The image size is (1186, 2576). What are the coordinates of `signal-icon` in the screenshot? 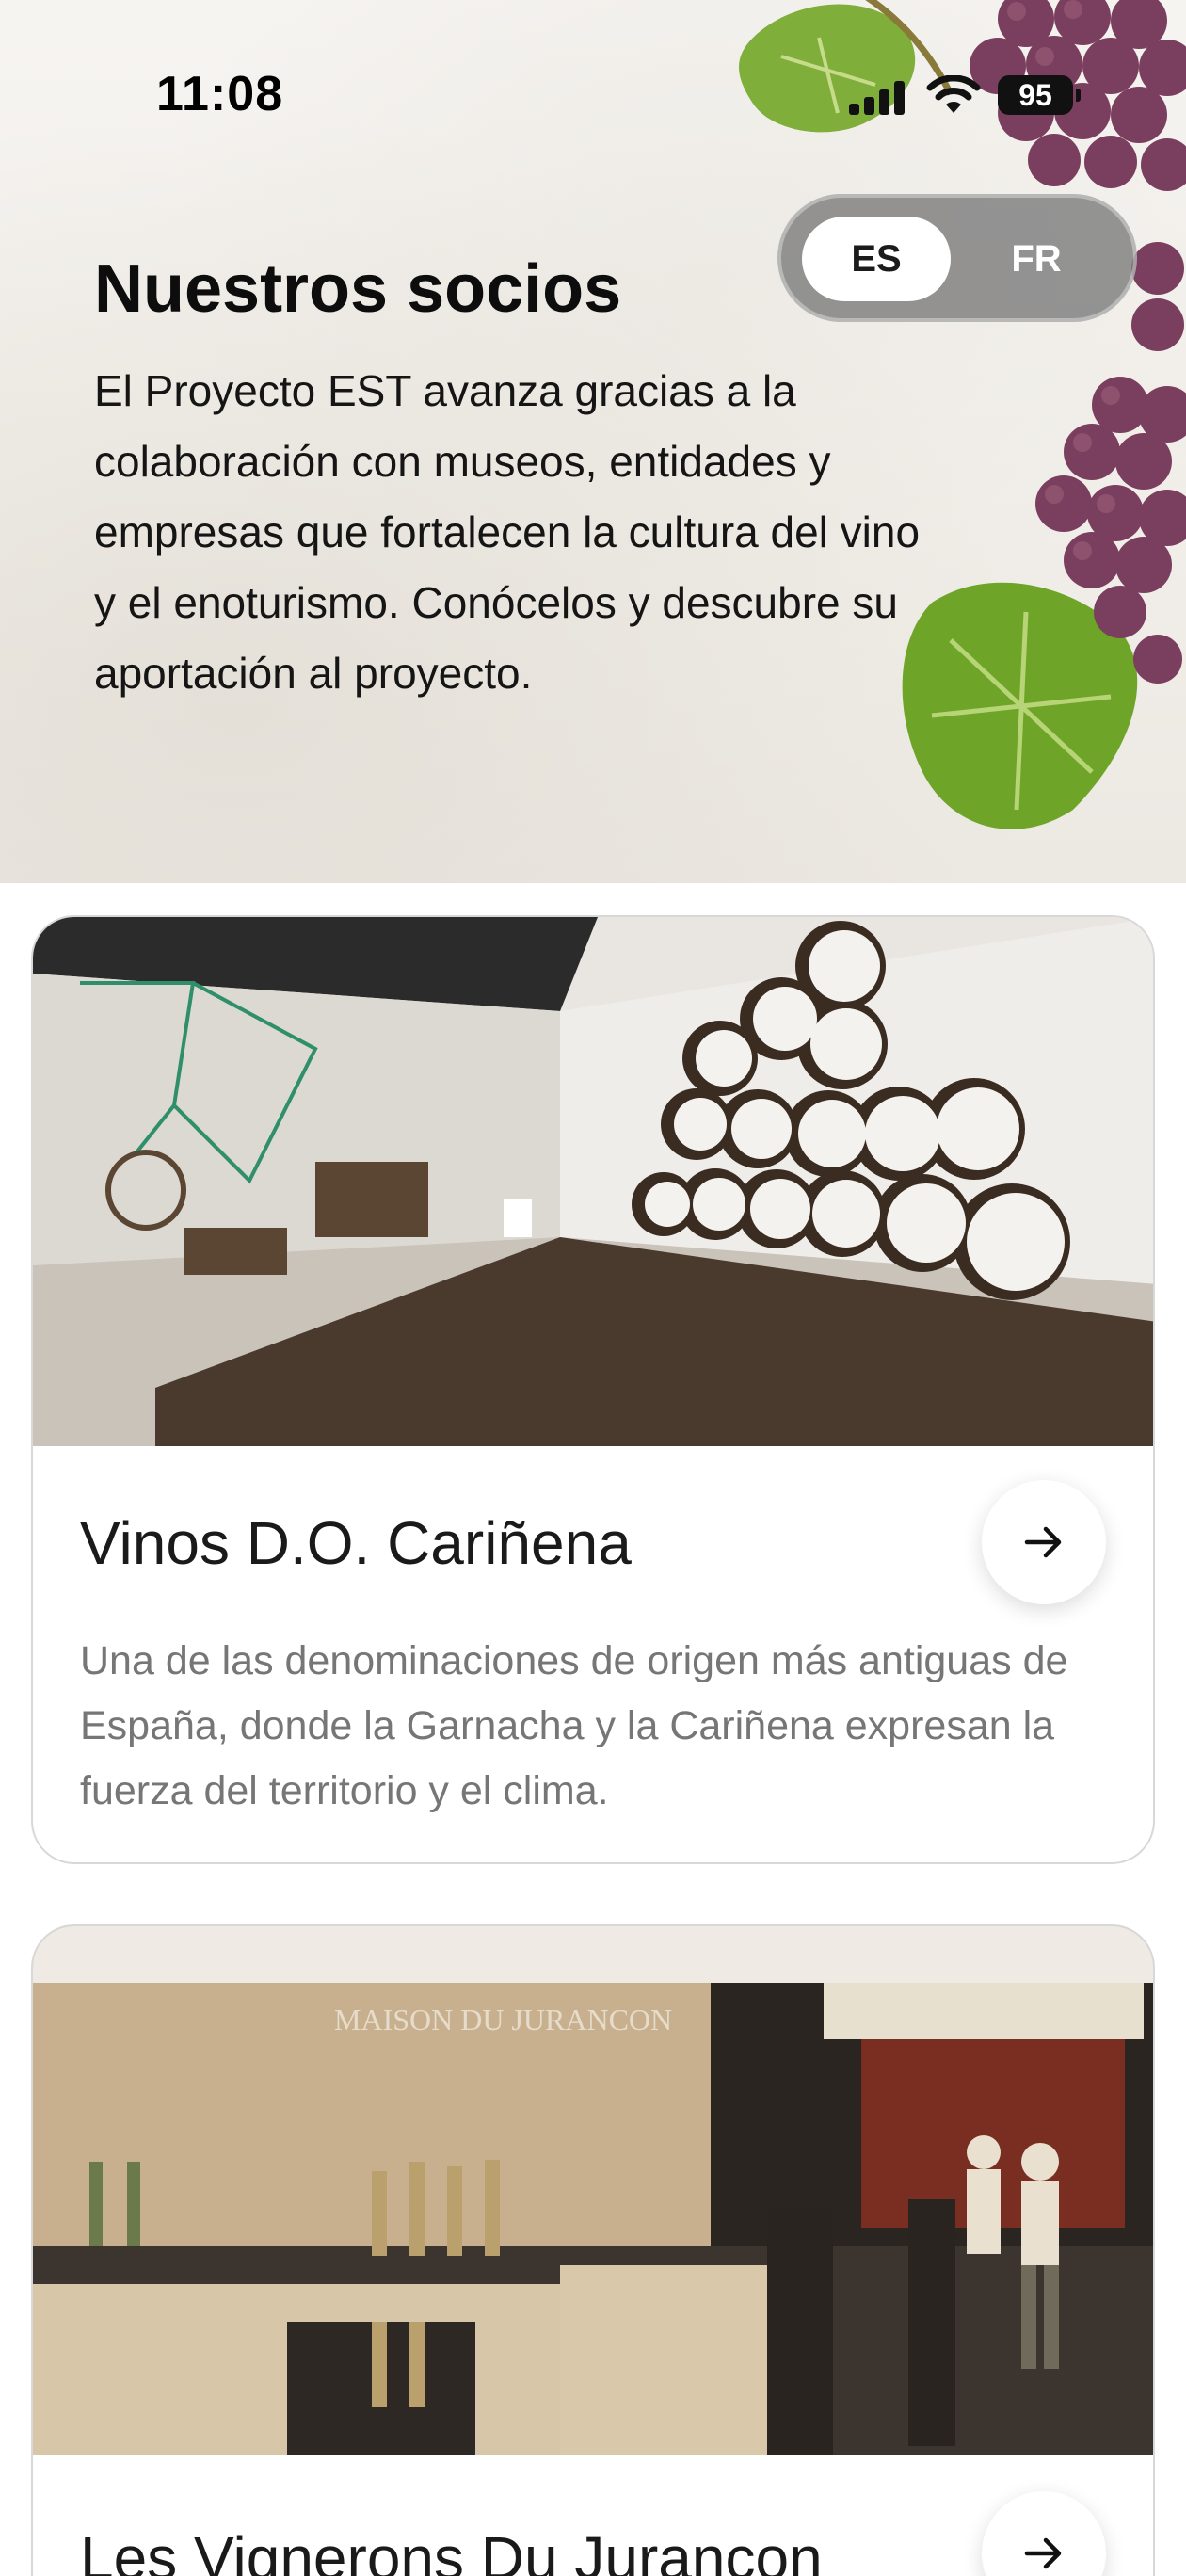 It's located at (877, 98).